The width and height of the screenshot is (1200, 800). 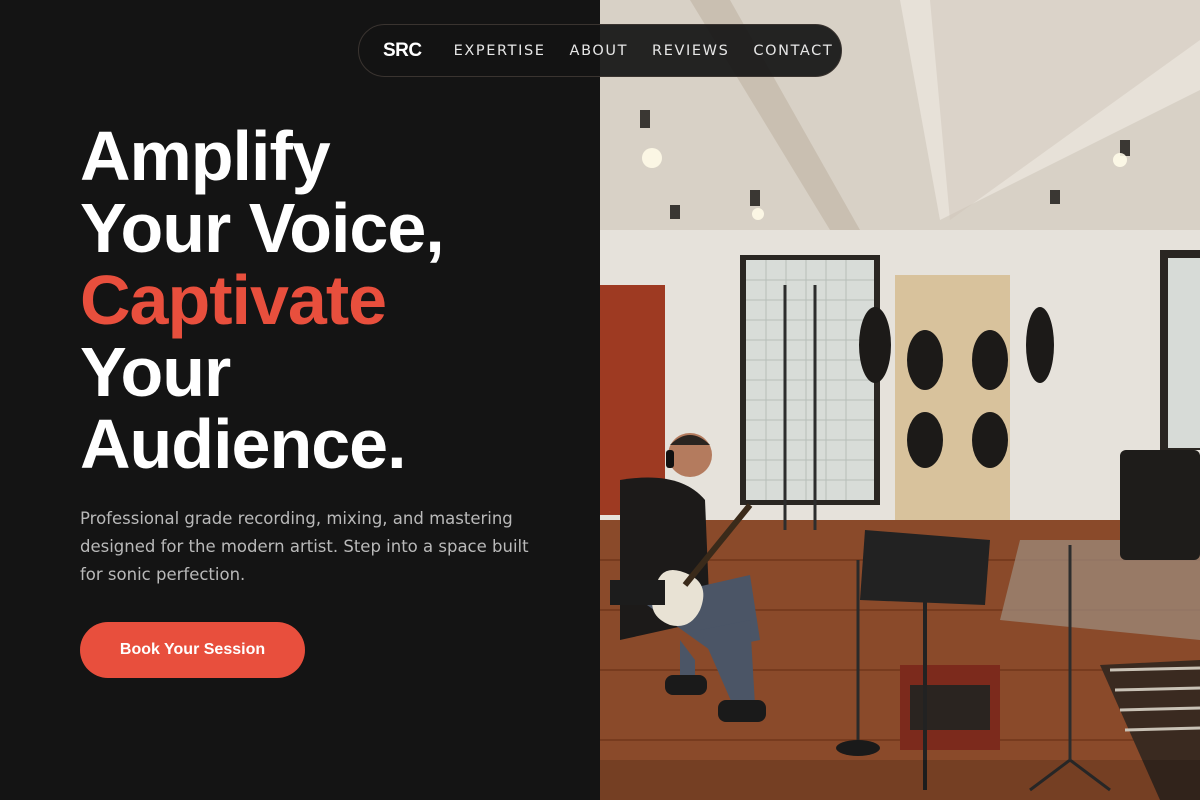 I want to click on top-nav: SRC EXPERTISE ABOUT REVIEWS CONTACT, so click(x=600, y=50).